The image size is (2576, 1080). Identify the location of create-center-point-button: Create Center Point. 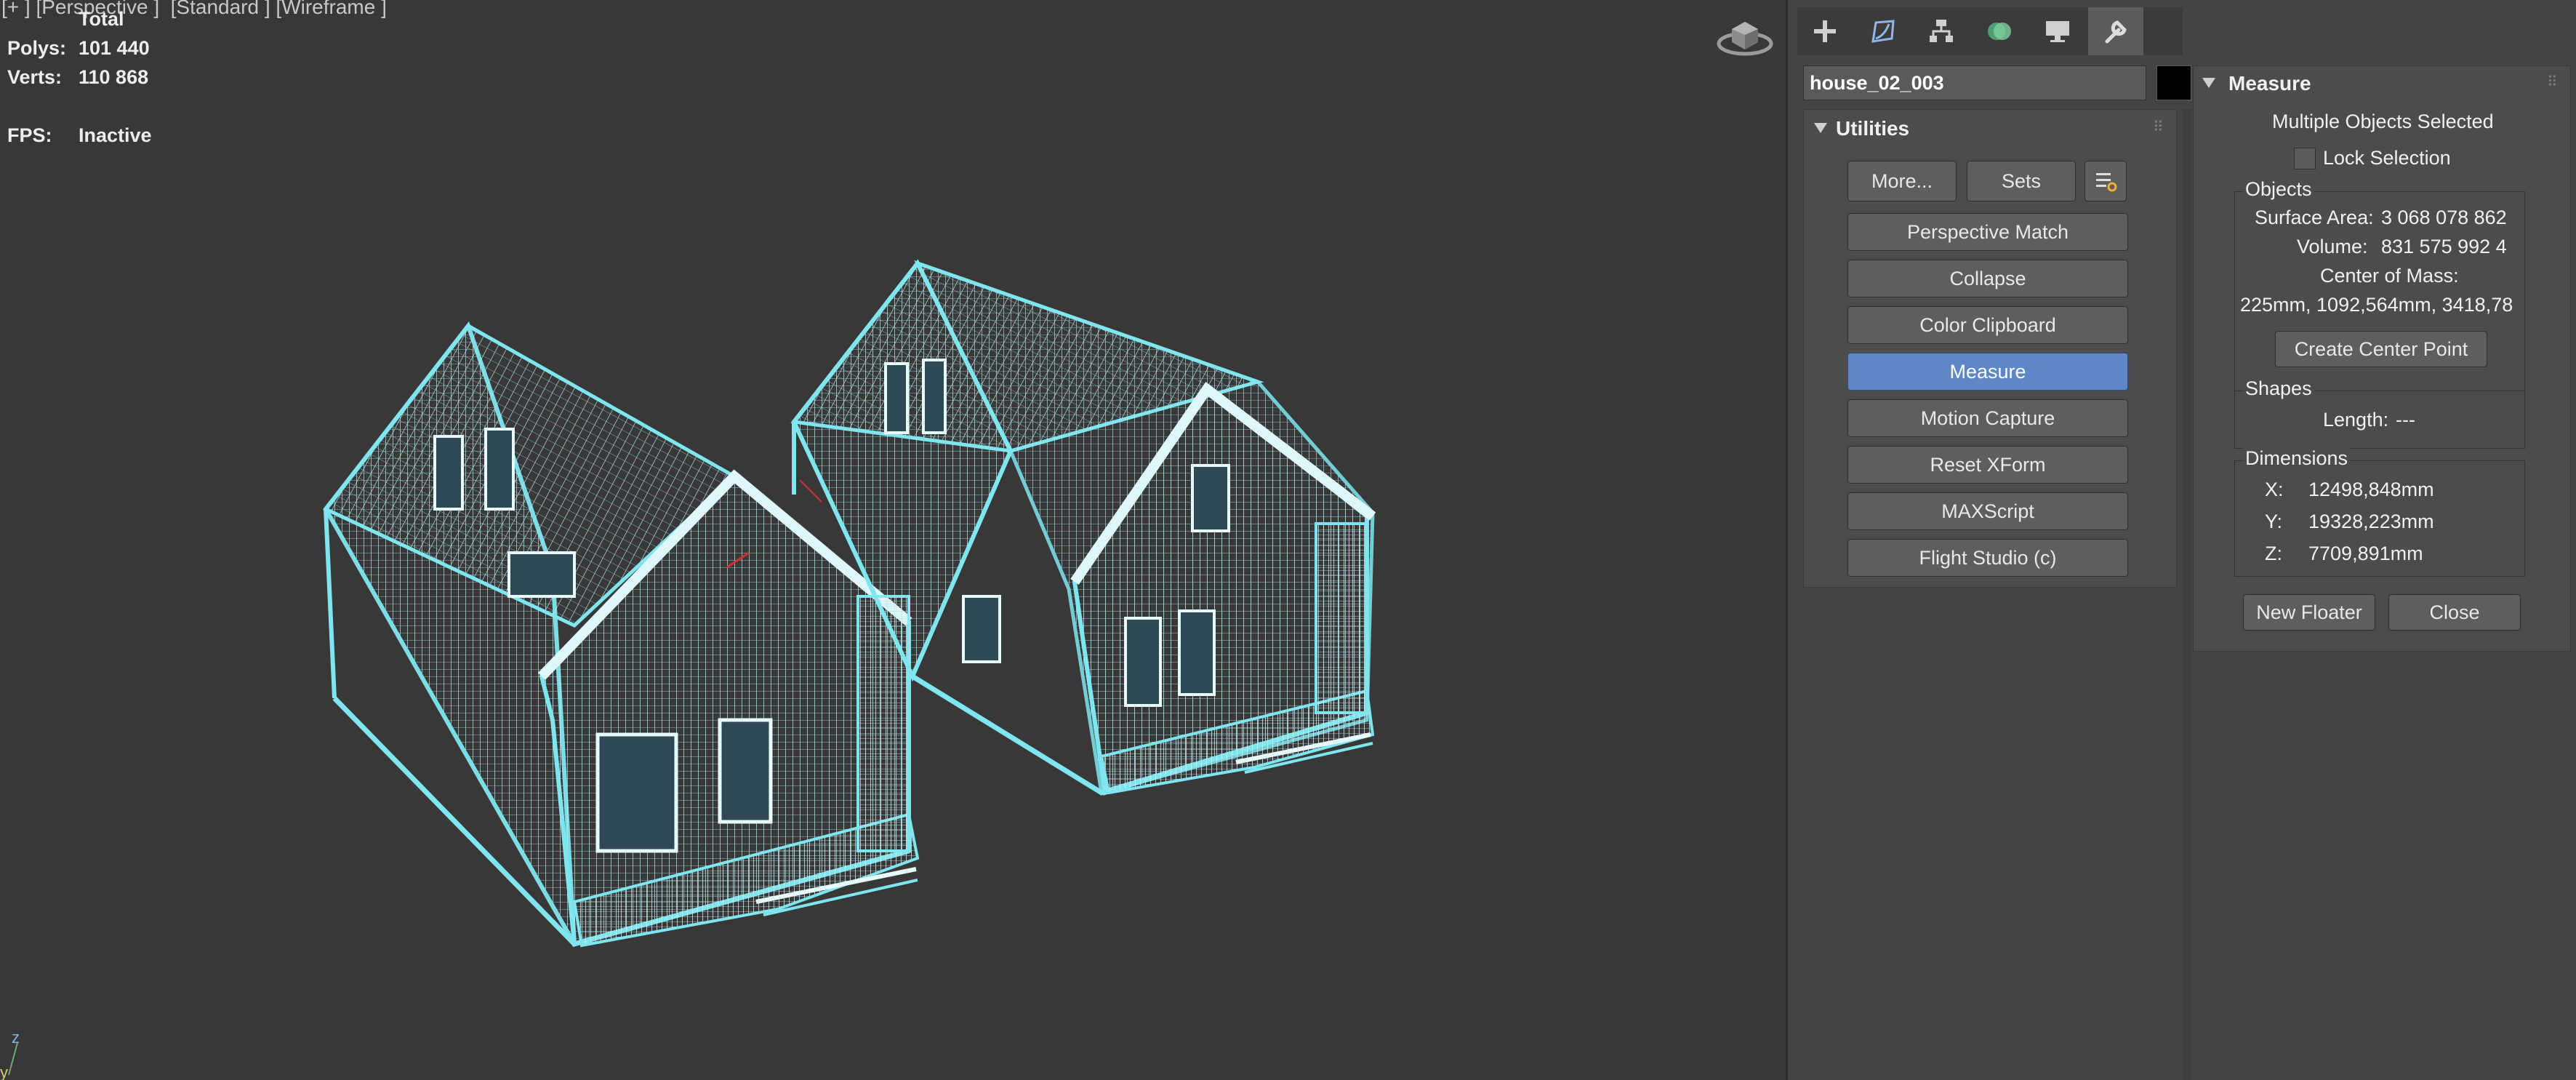
(2381, 349).